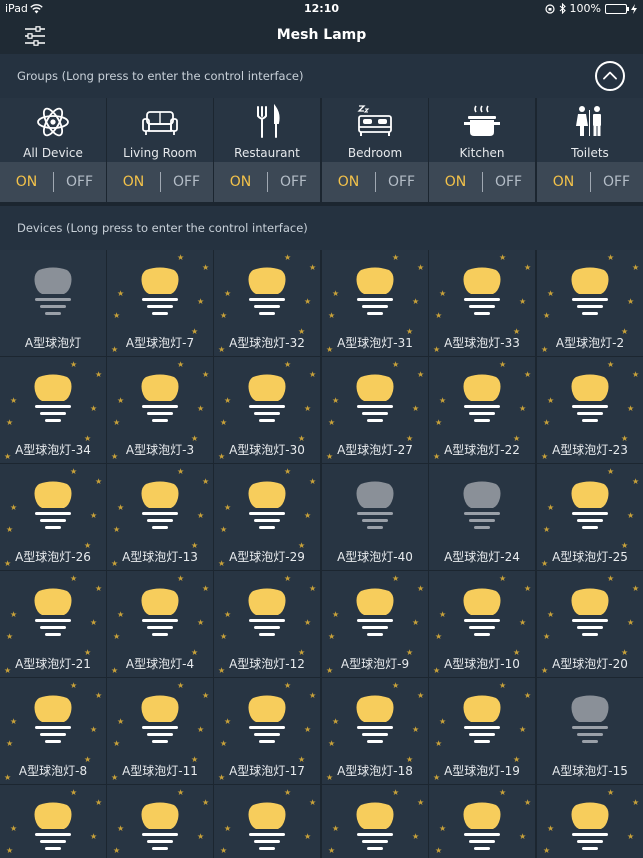 The height and width of the screenshot is (858, 643). Describe the element at coordinates (267, 410) in the screenshot. I see `device-tile: ★ ★ ★ ★ ★ ★ ★ A型球泡灯-30` at that location.